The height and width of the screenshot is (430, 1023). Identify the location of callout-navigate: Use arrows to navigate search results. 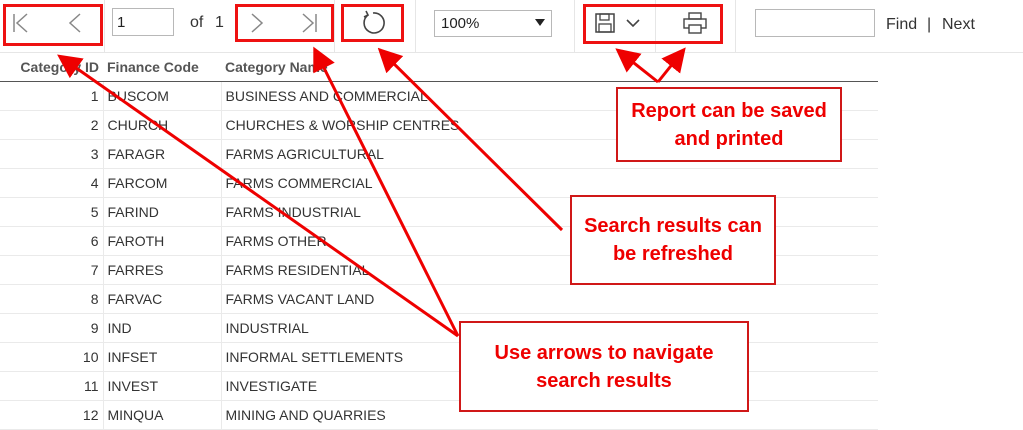
(604, 366).